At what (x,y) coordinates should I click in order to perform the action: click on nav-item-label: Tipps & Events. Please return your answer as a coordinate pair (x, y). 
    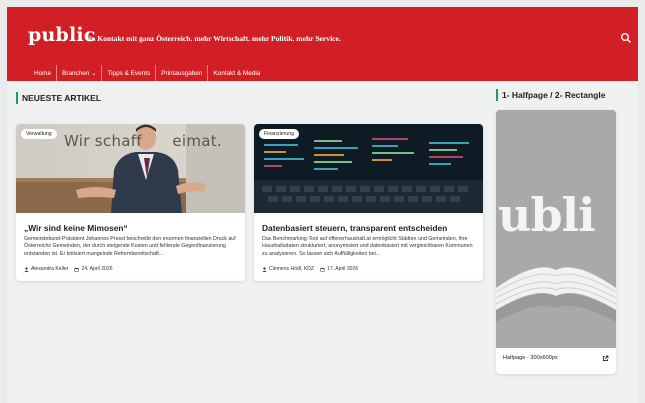
    Looking at the image, I should click on (129, 73).